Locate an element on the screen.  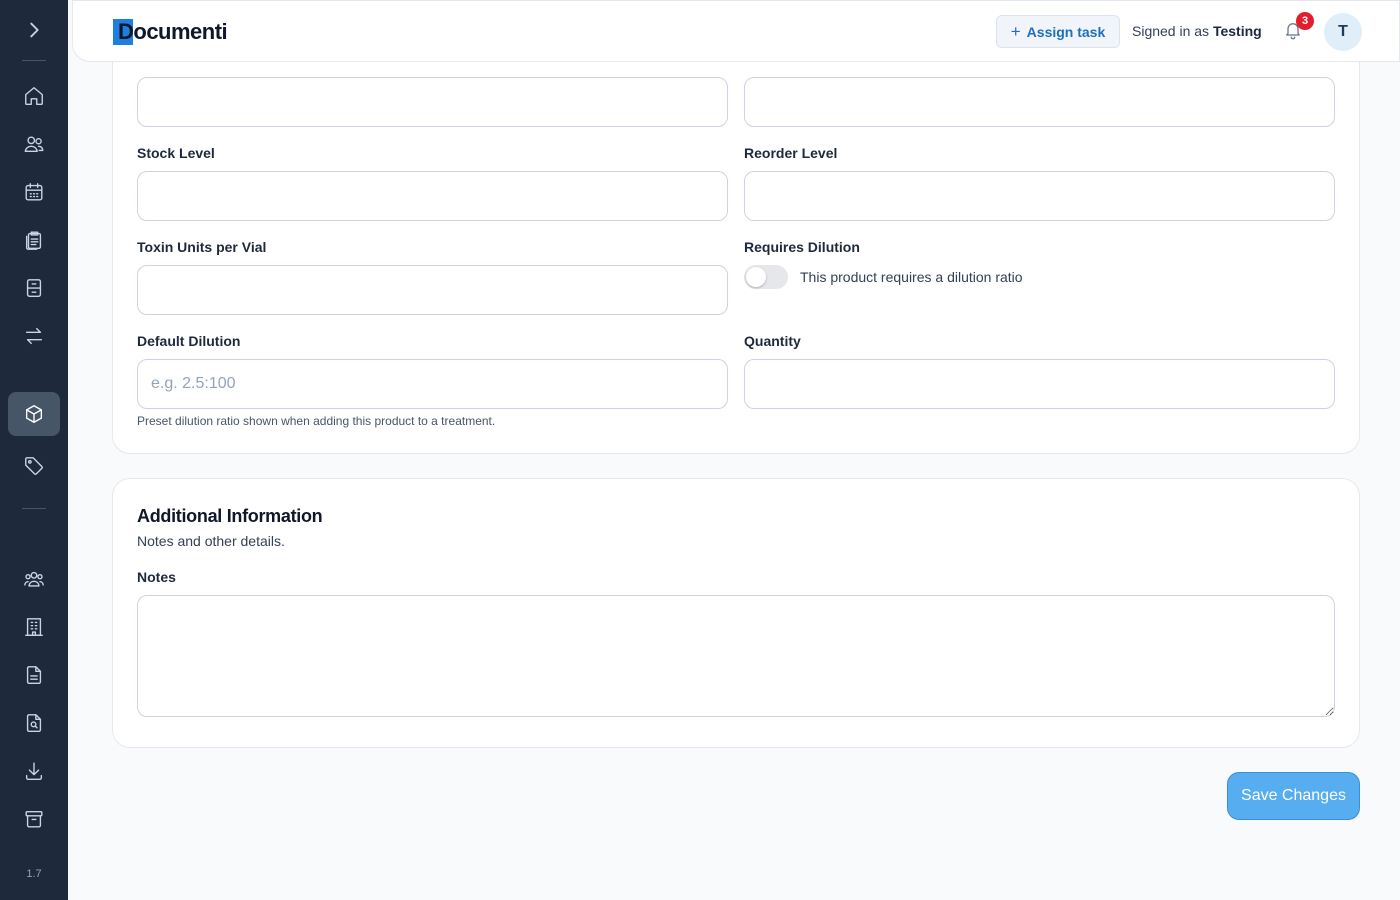
default-dilution-input is located at coordinates (432, 384).